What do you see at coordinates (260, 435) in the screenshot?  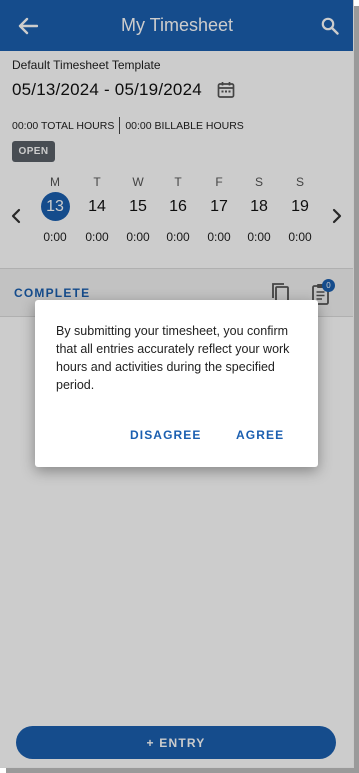 I see `agree-button: AGREE` at bounding box center [260, 435].